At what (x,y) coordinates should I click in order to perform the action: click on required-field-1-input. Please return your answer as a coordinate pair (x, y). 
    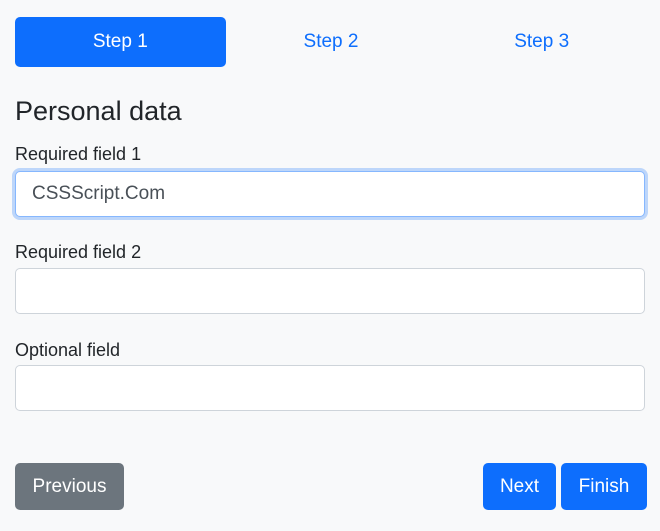
    Looking at the image, I should click on (330, 194).